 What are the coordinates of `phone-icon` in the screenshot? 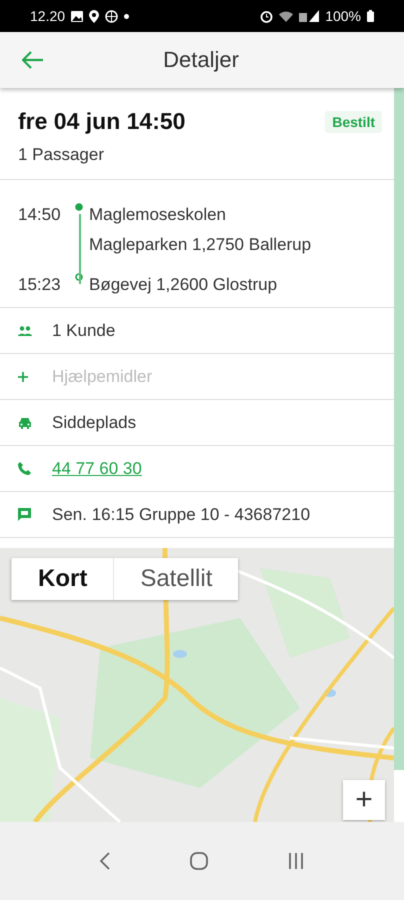 It's located at (24, 468).